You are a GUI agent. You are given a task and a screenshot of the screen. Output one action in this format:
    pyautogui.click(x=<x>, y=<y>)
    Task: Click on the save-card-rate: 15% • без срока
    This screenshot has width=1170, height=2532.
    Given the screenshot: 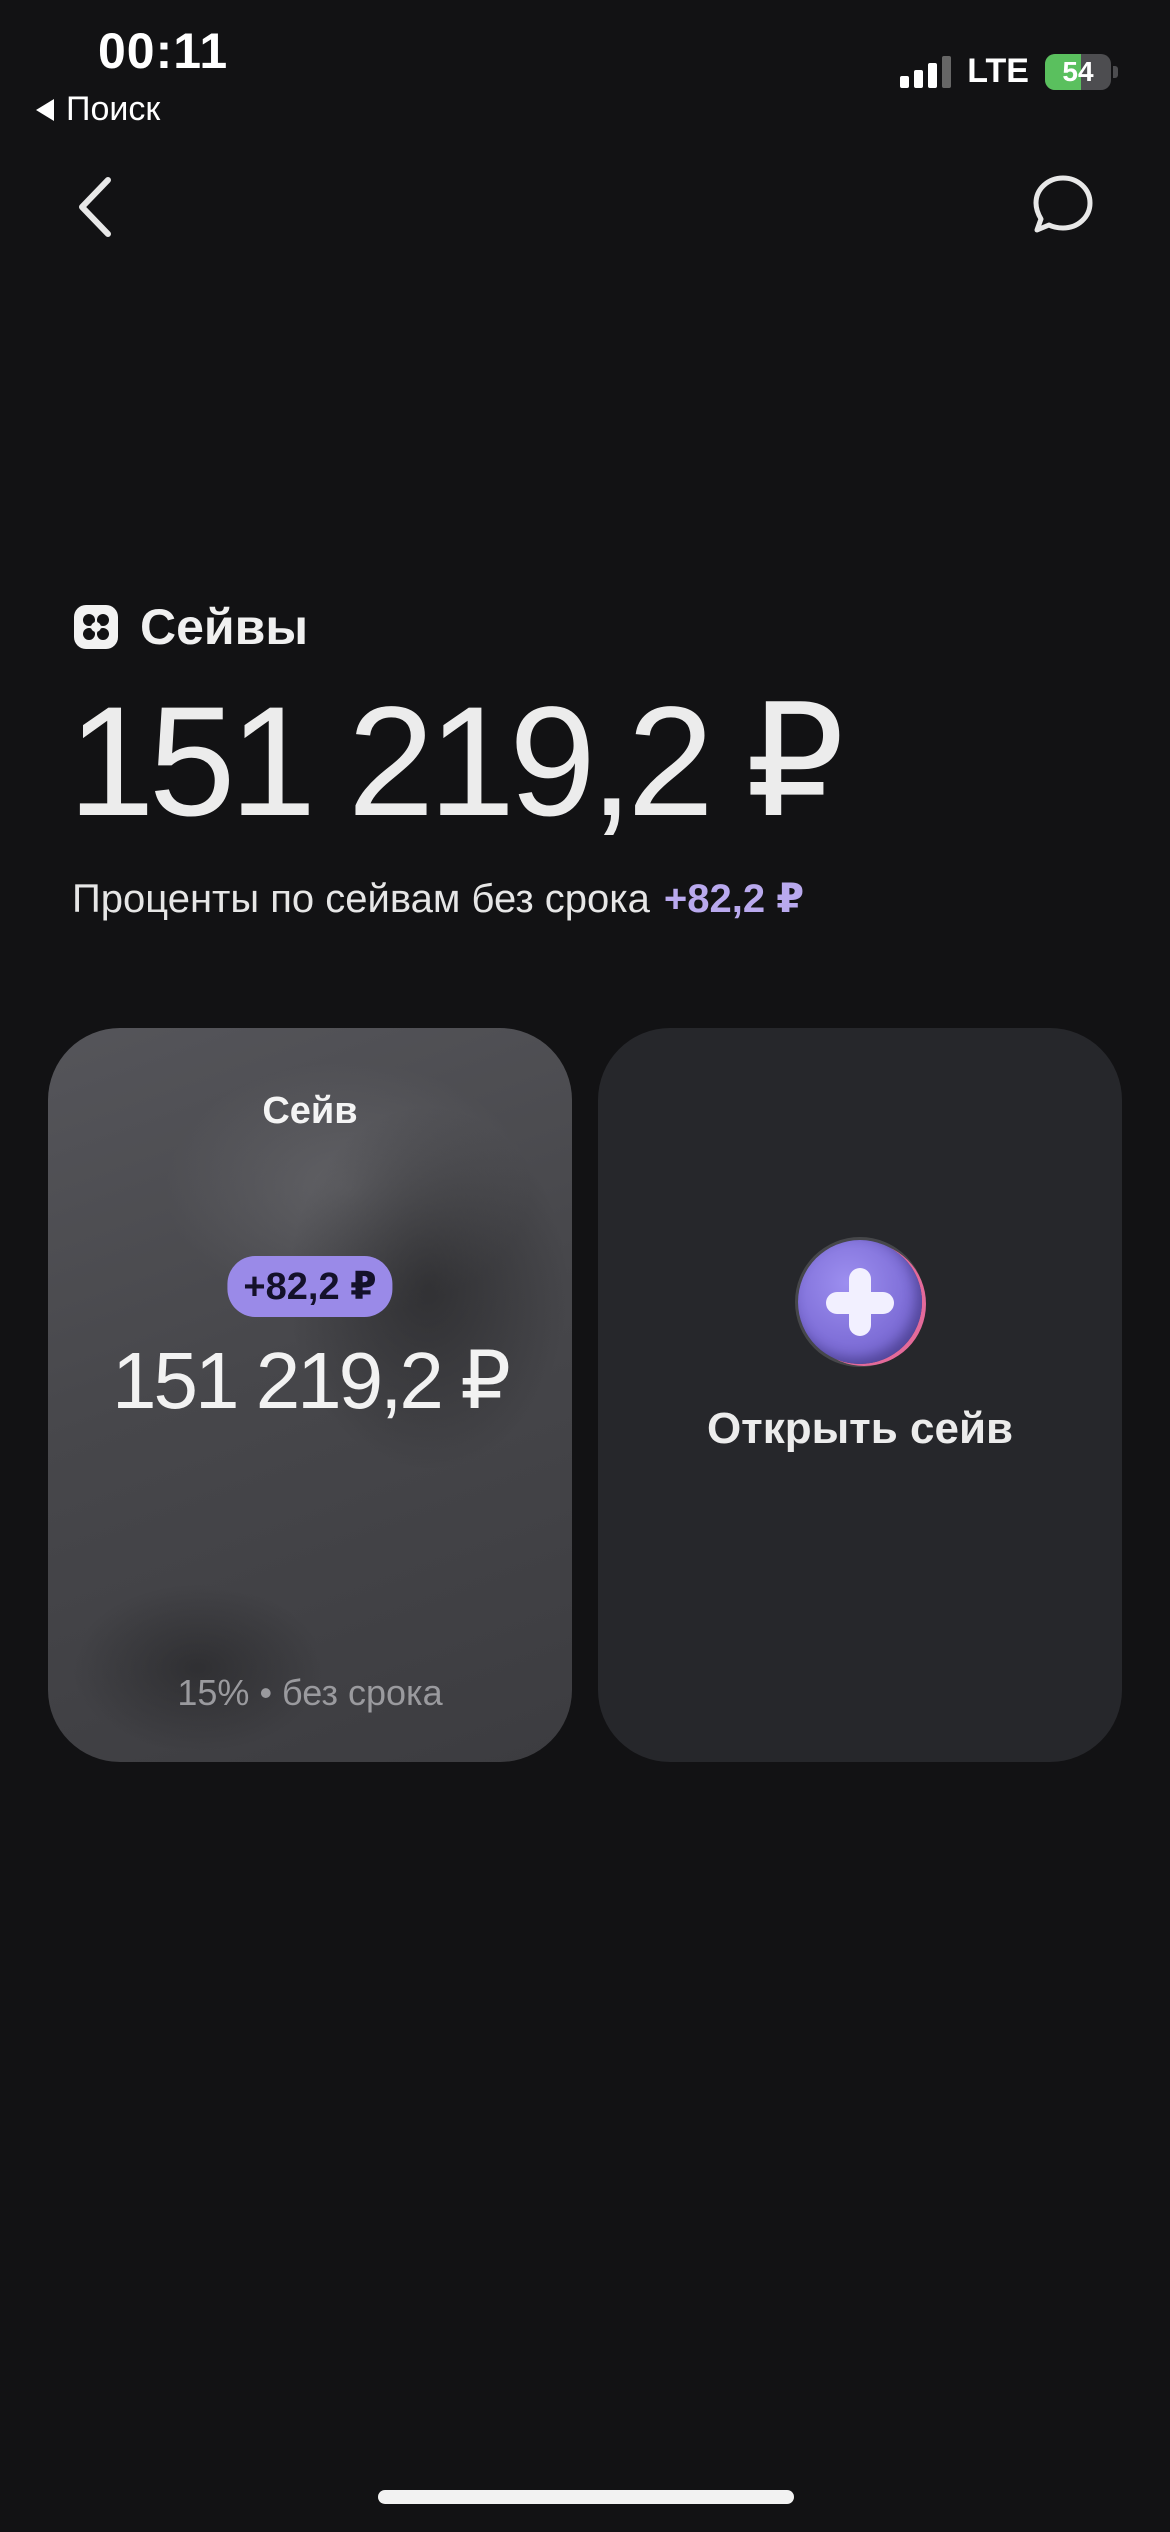 What is the action you would take?
    pyautogui.click(x=310, y=1692)
    